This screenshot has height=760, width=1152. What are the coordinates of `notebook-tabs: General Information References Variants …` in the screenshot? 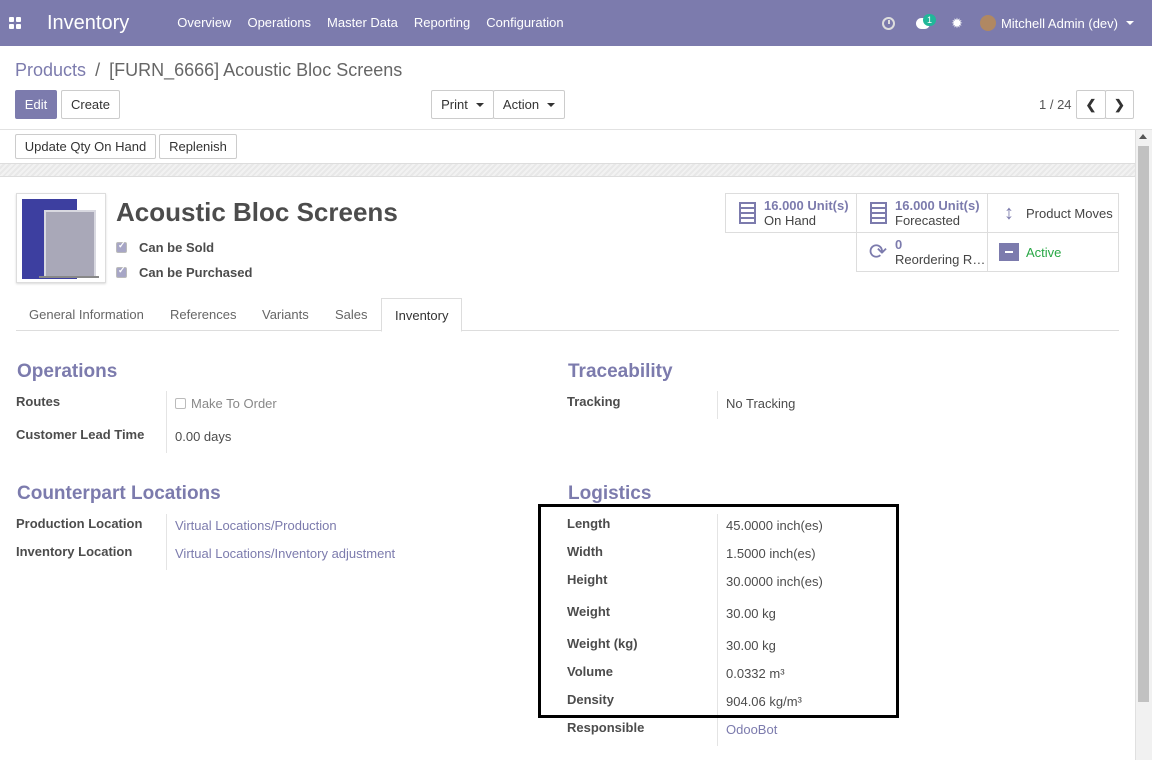 It's located at (567, 315).